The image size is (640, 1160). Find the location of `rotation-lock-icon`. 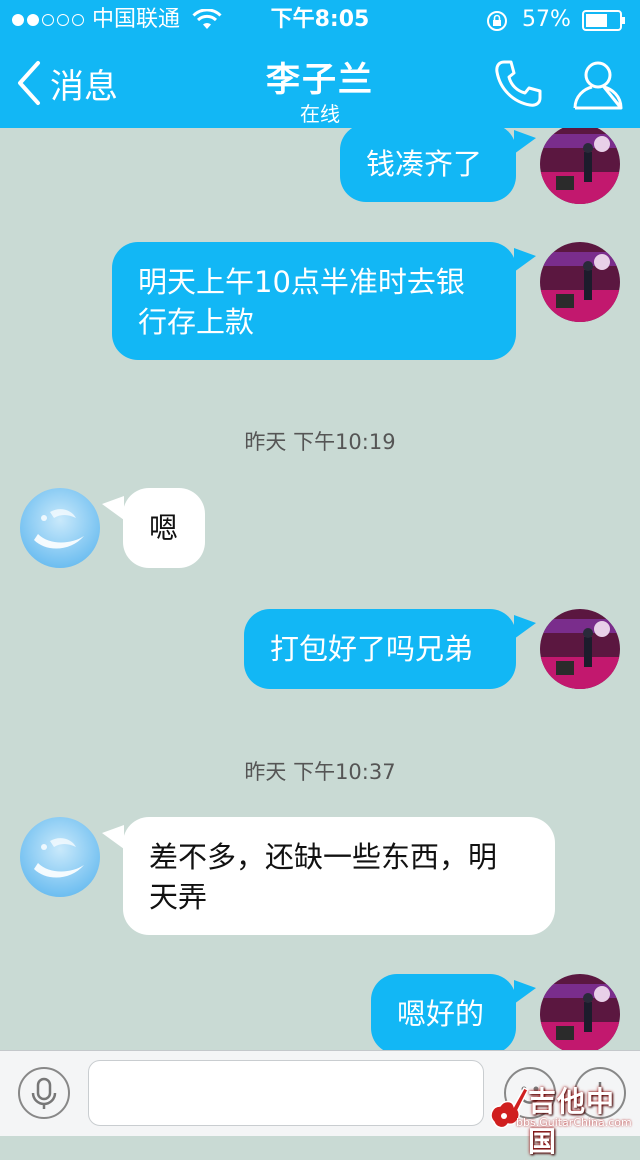

rotation-lock-icon is located at coordinates (497, 21).